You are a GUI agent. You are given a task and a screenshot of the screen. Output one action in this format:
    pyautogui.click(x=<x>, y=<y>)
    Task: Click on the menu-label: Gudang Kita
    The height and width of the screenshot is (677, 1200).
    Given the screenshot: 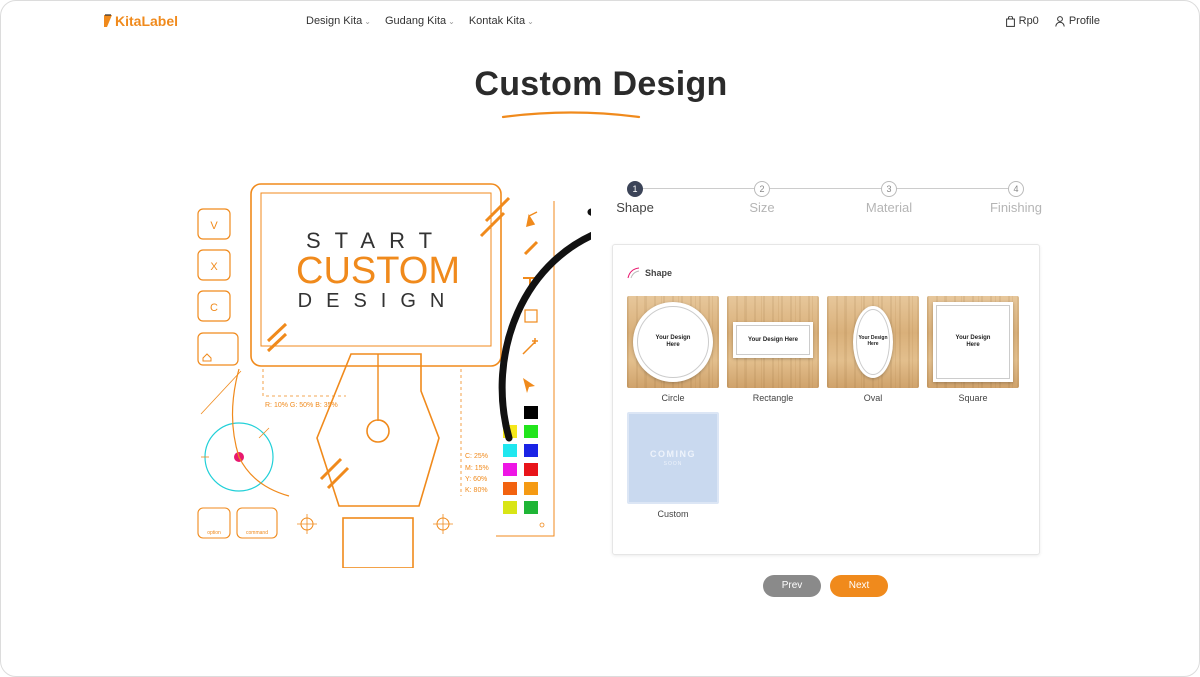 What is the action you would take?
    pyautogui.click(x=415, y=21)
    